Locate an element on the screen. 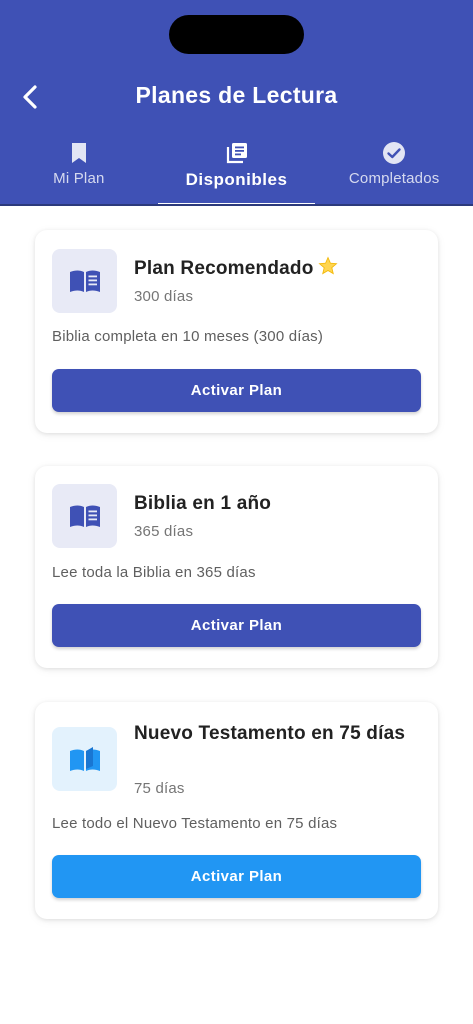  plan-description: Lee toda la Biblia en 365 días is located at coordinates (154, 572).